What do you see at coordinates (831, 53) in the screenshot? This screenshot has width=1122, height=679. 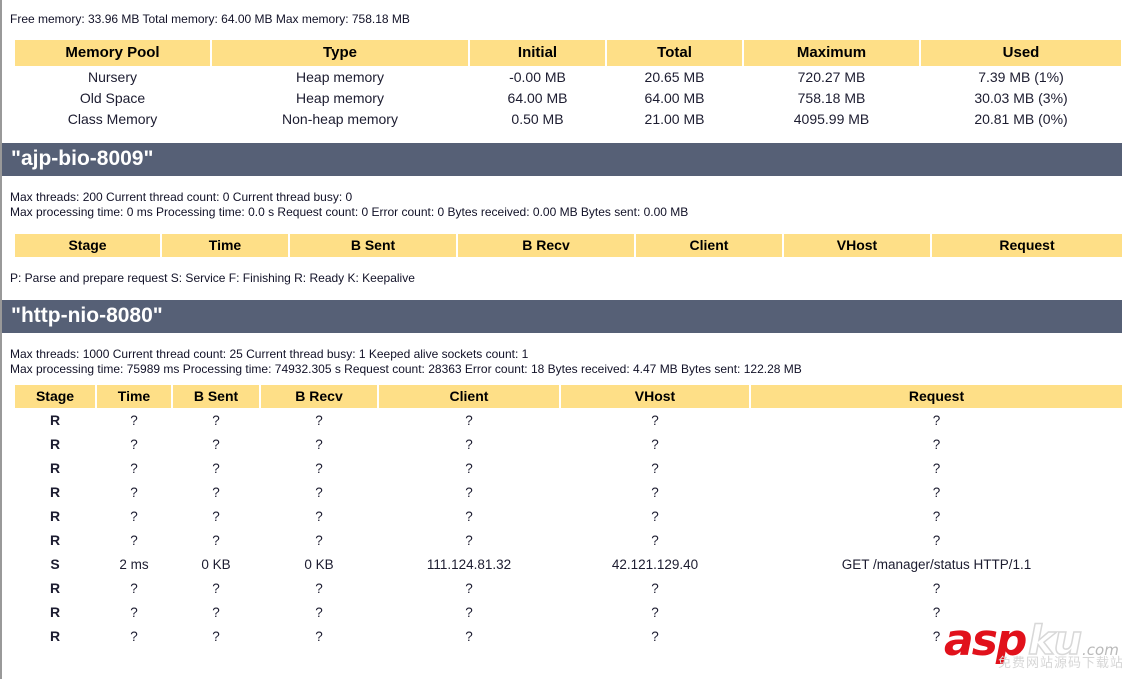 I see `column-header-maximum: Maximum` at bounding box center [831, 53].